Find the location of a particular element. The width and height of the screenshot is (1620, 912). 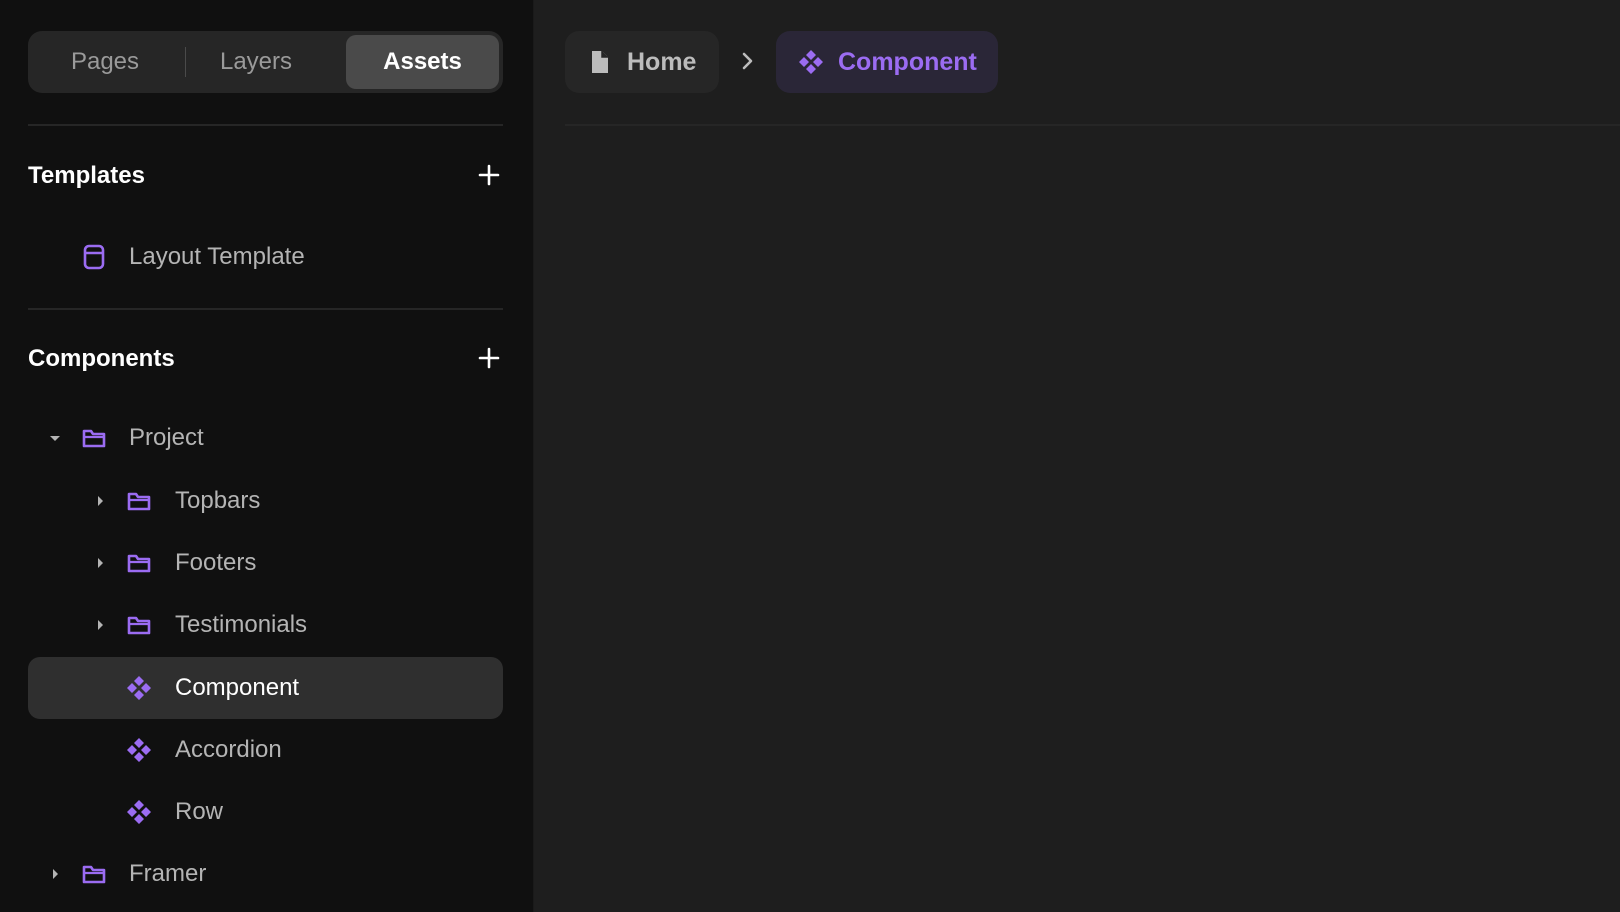

caret-down-icon is located at coordinates (55, 438).